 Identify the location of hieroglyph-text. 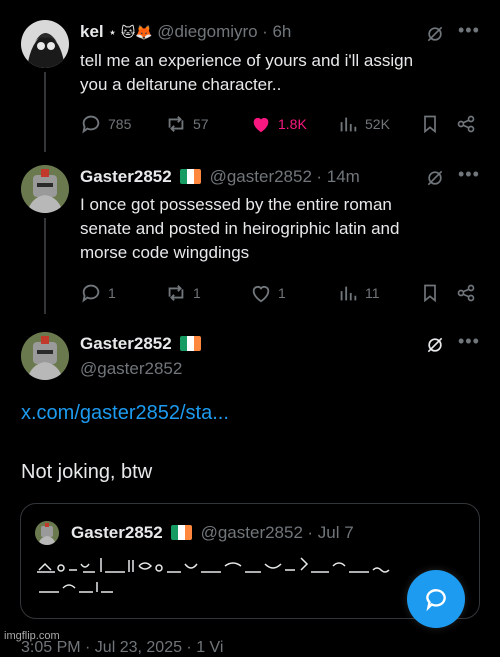
(213, 575).